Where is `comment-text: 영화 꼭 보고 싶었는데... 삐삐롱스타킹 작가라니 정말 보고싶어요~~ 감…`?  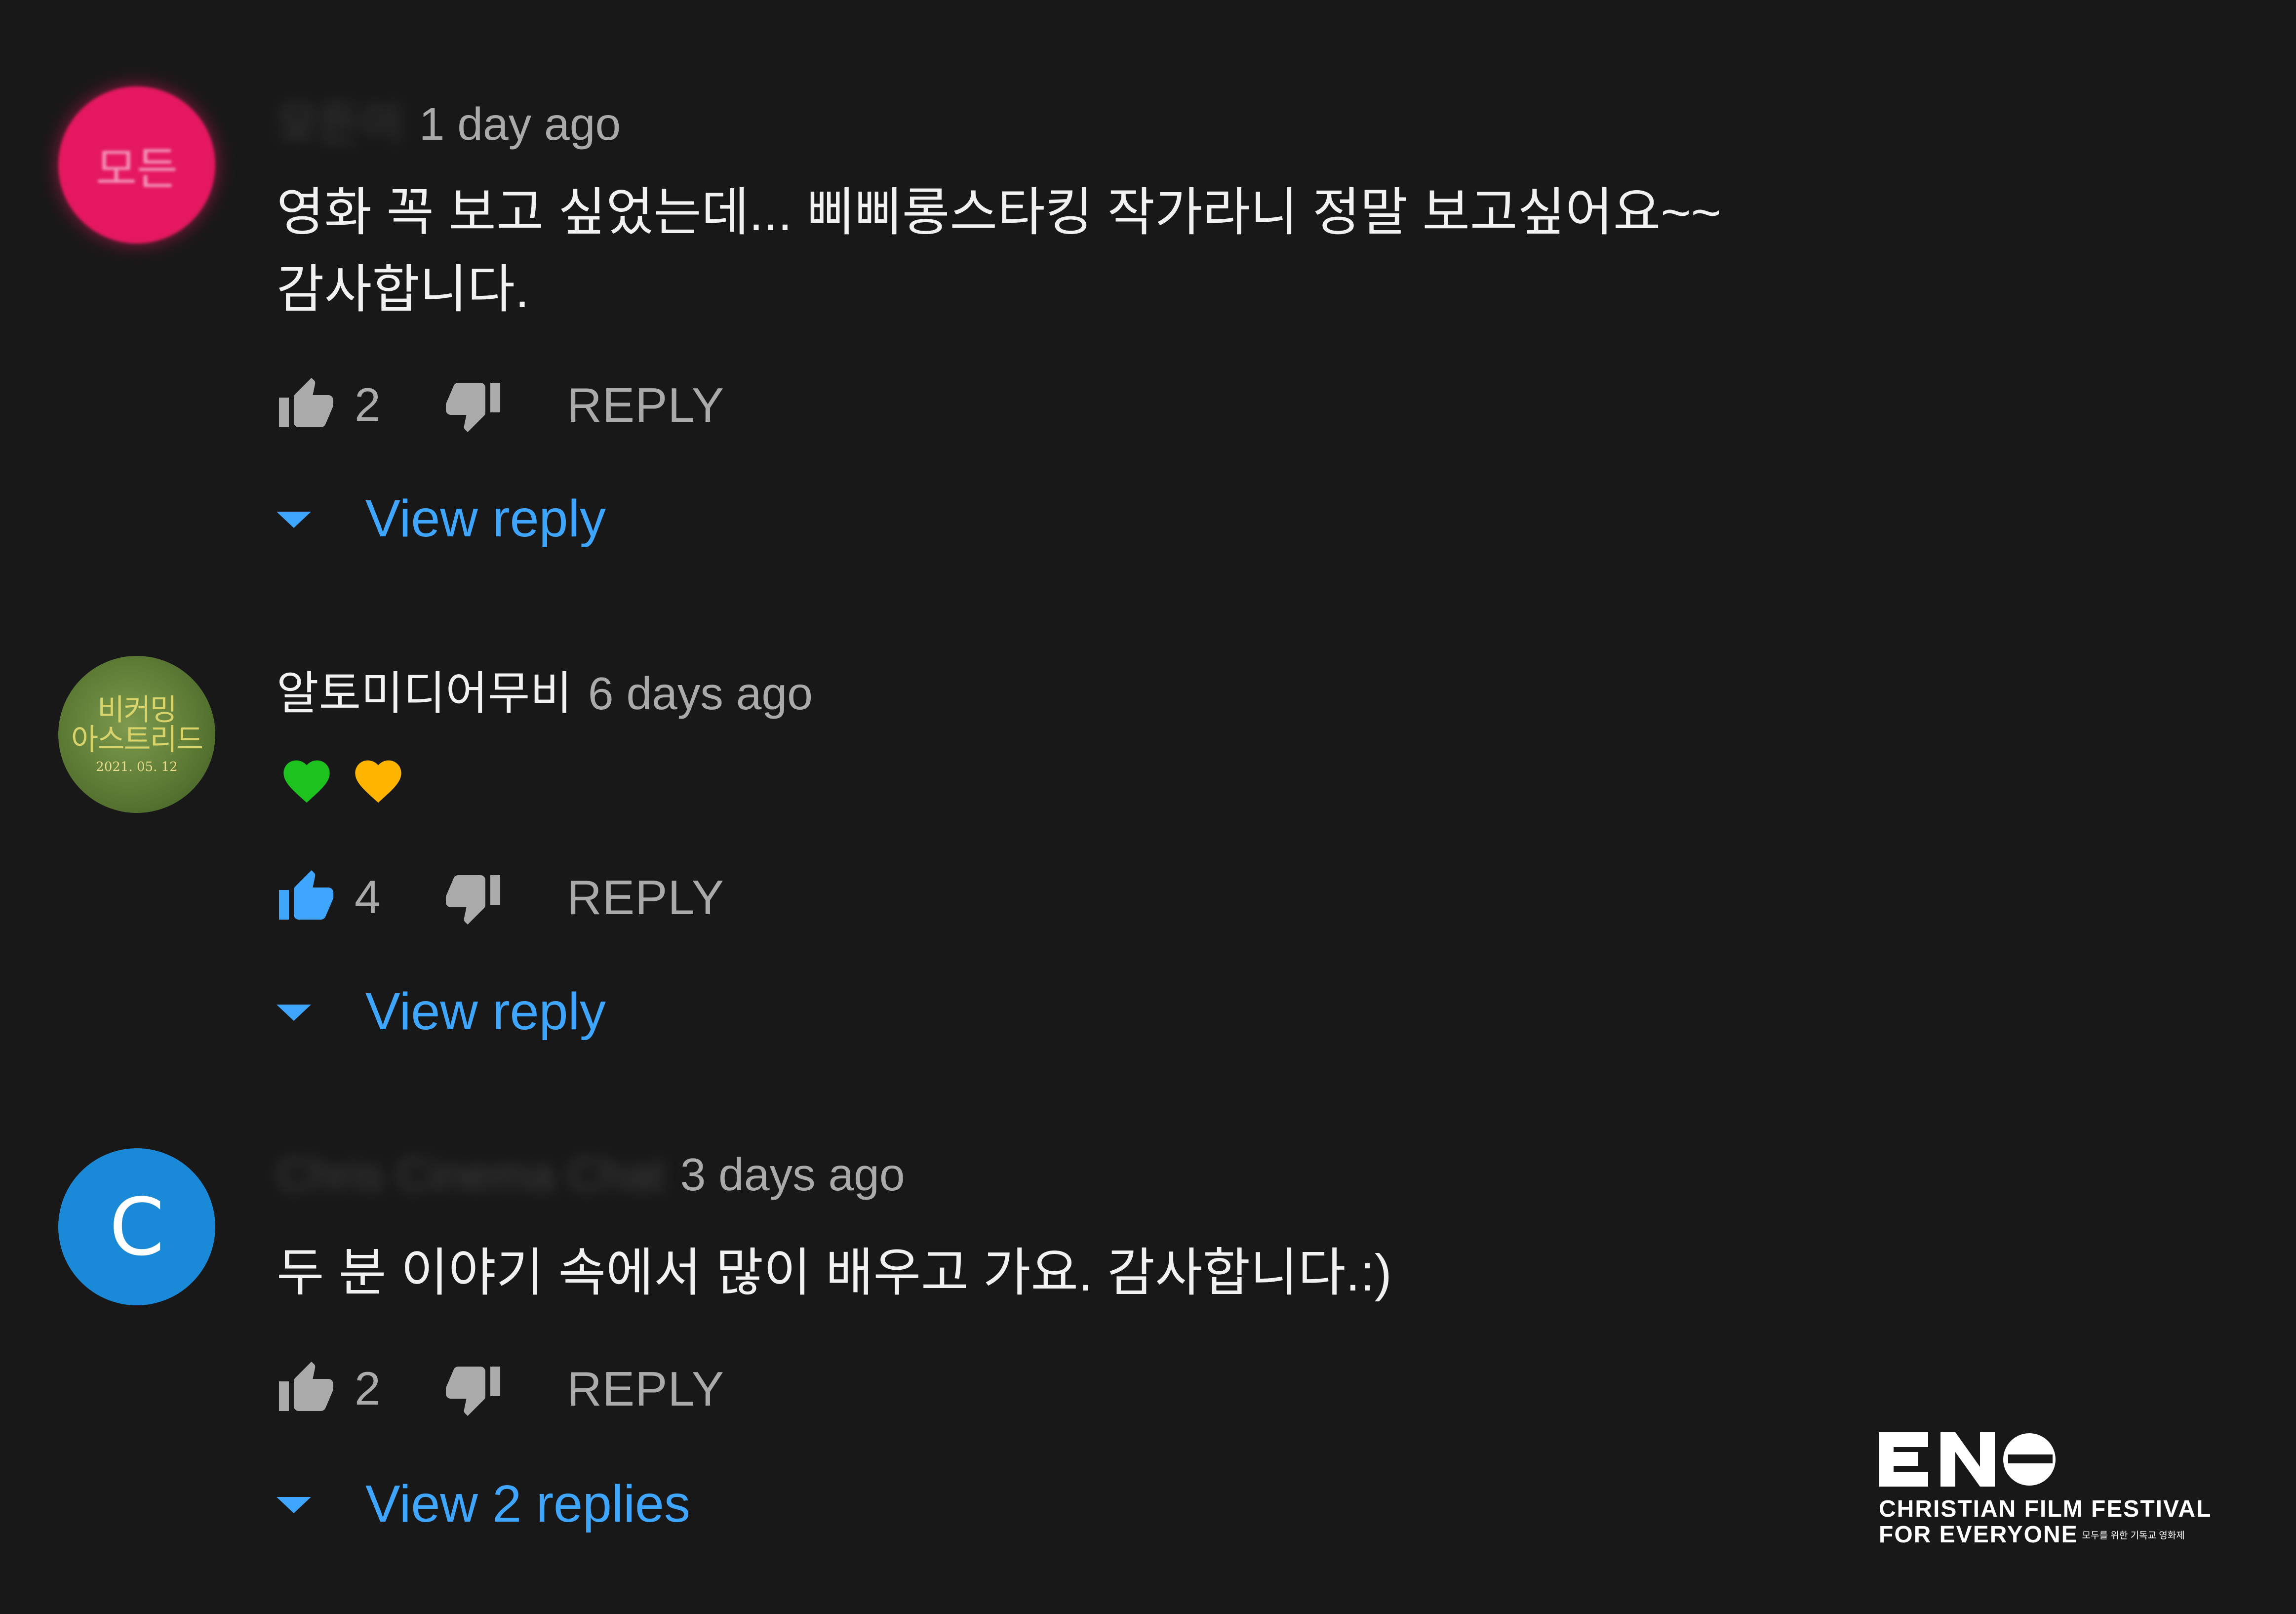
comment-text: 영화 꼭 보고 싶었는데... 삐삐롱스타킹 작가라니 정말 보고싶어요~~ 감… is located at coordinates (999, 251).